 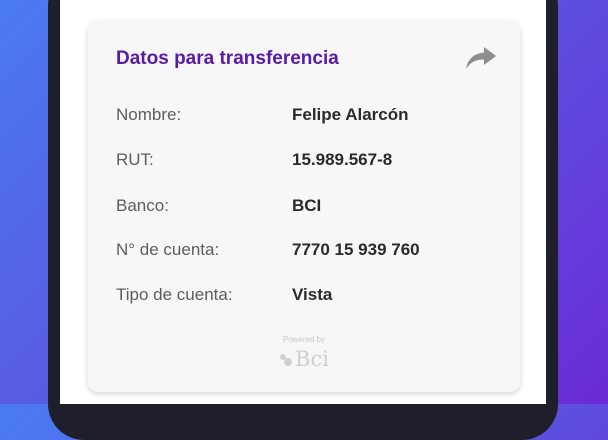 I want to click on field-value: Vista, so click(x=312, y=294).